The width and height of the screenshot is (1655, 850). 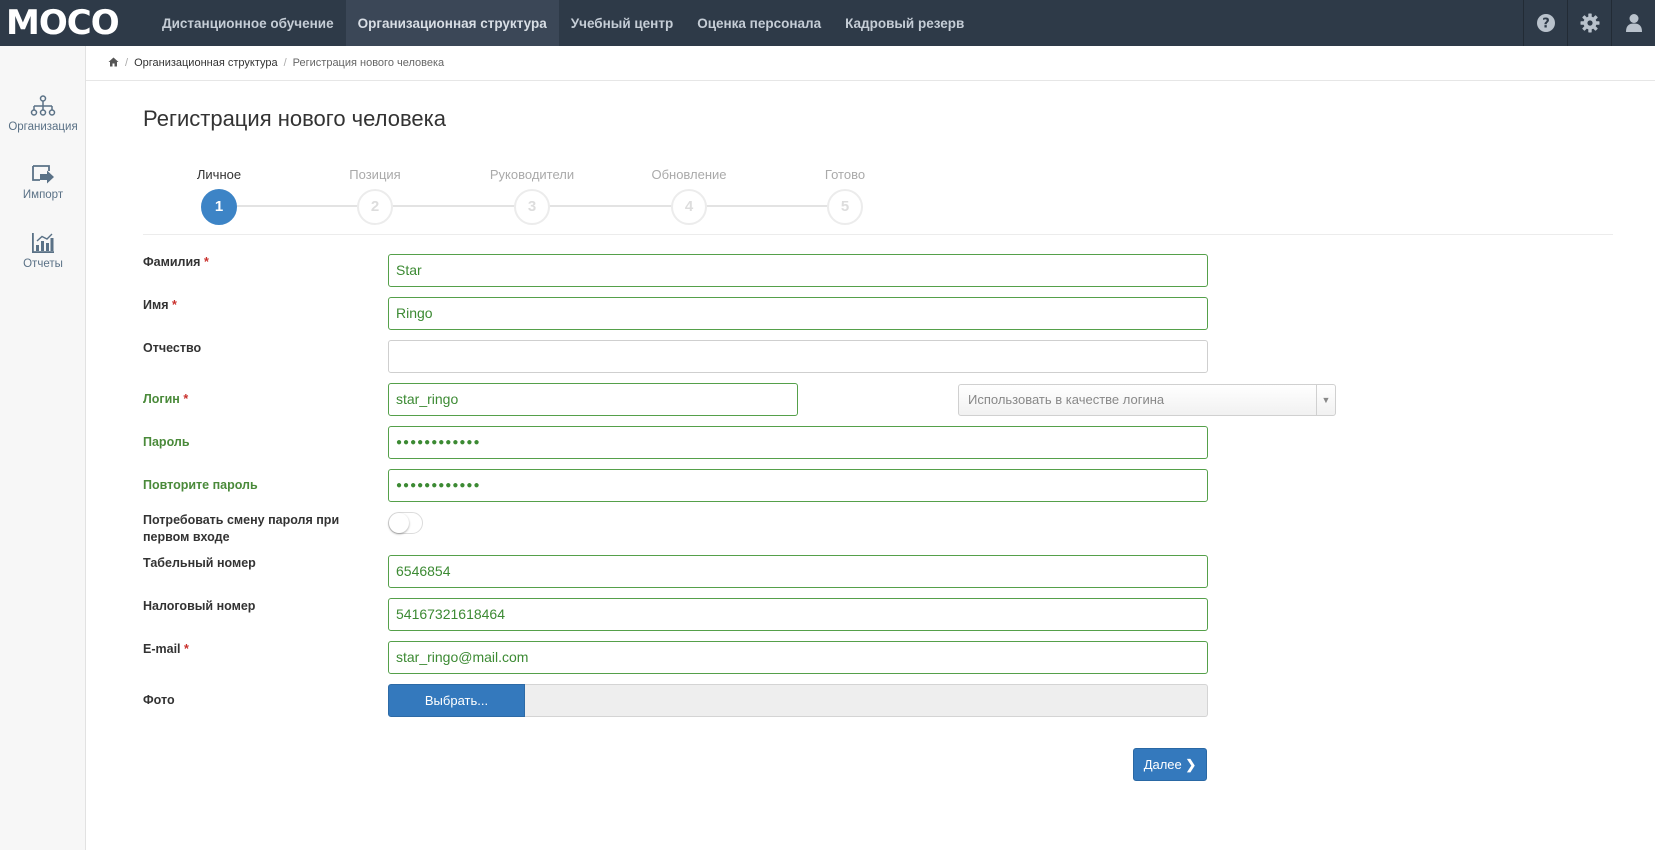 I want to click on sidebar-item-reports: Отчеты, so click(x=43, y=251).